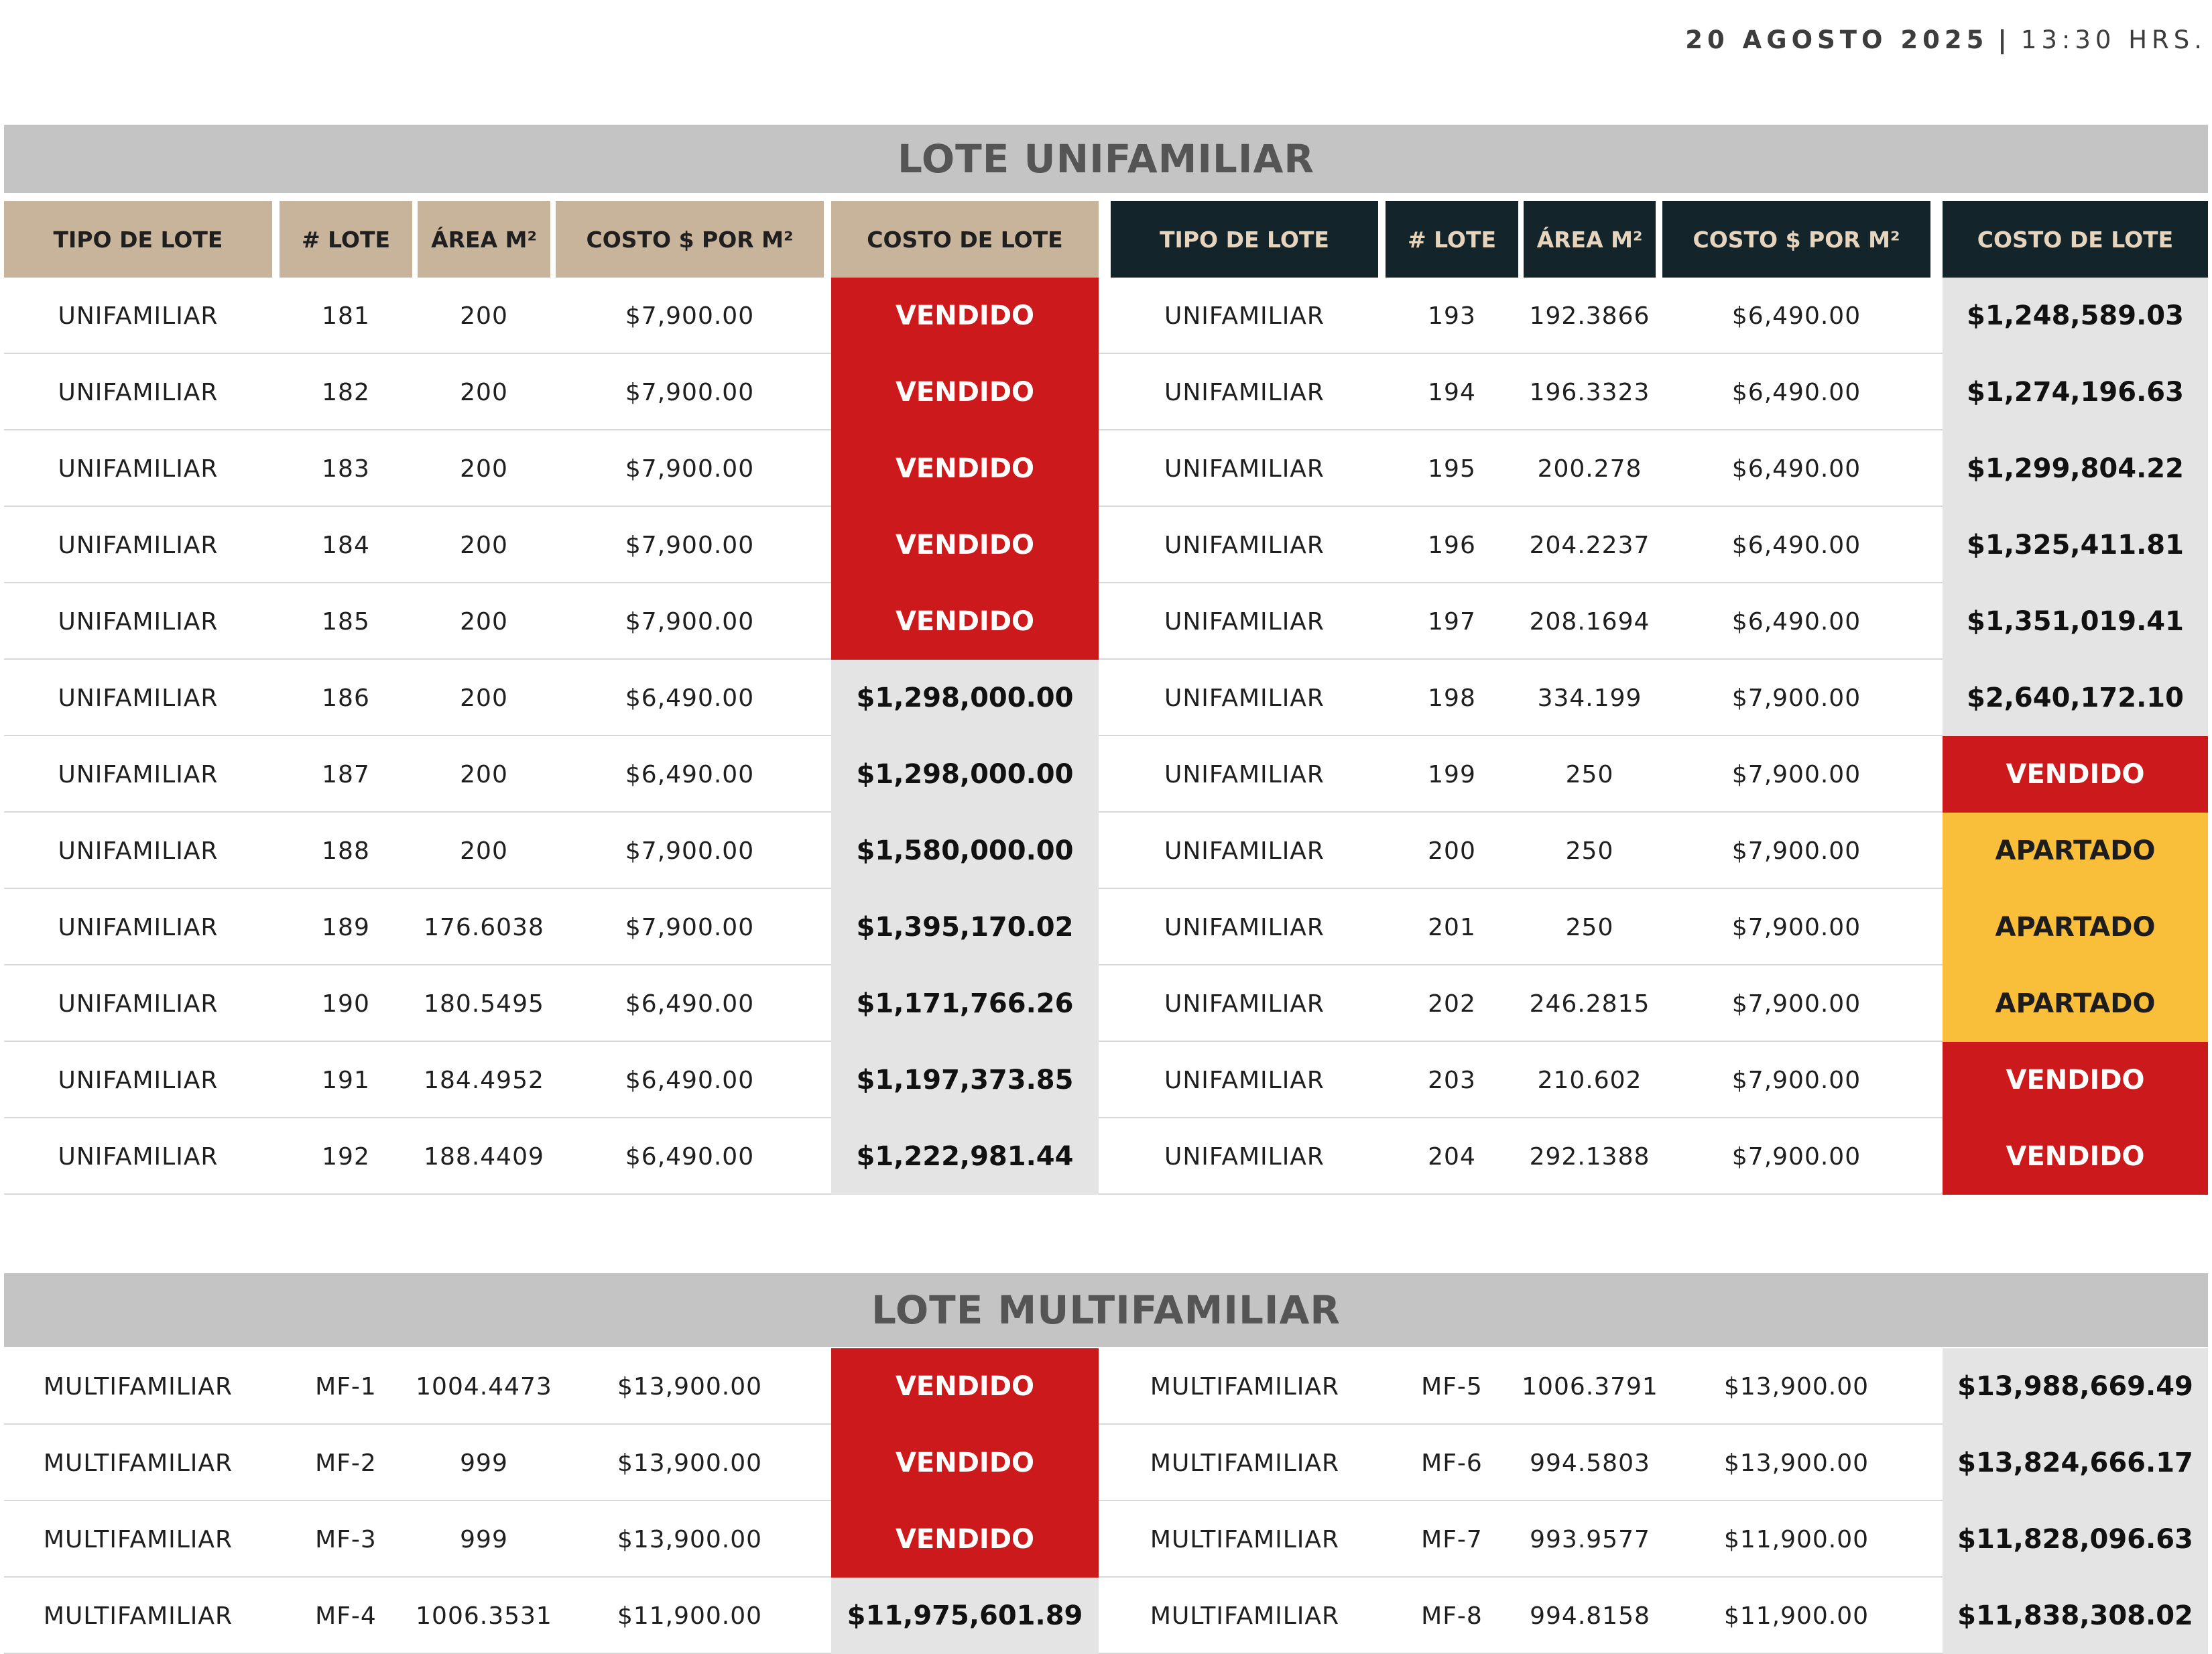 The height and width of the screenshot is (1654, 2212). I want to click on cell-area: 176.6038, so click(484, 927).